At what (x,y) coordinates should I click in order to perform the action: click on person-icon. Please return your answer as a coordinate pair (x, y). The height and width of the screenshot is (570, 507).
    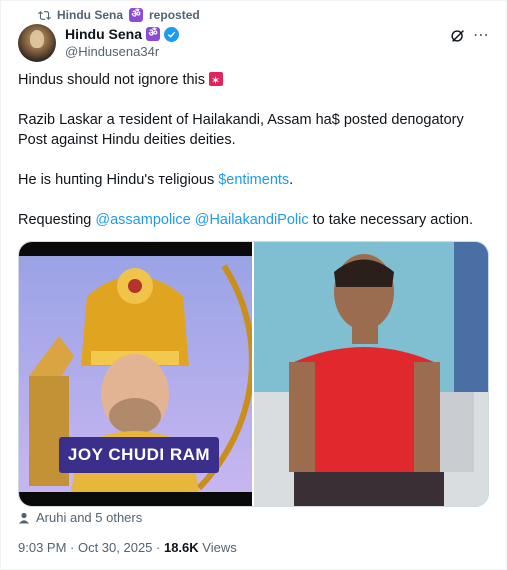
    Looking at the image, I should click on (24, 517).